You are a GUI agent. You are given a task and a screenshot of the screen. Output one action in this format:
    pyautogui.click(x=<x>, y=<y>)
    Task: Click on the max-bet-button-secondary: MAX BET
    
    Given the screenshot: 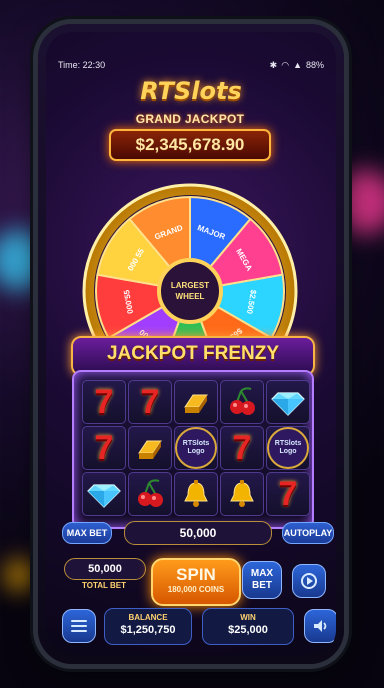 What is the action you would take?
    pyautogui.click(x=262, y=580)
    